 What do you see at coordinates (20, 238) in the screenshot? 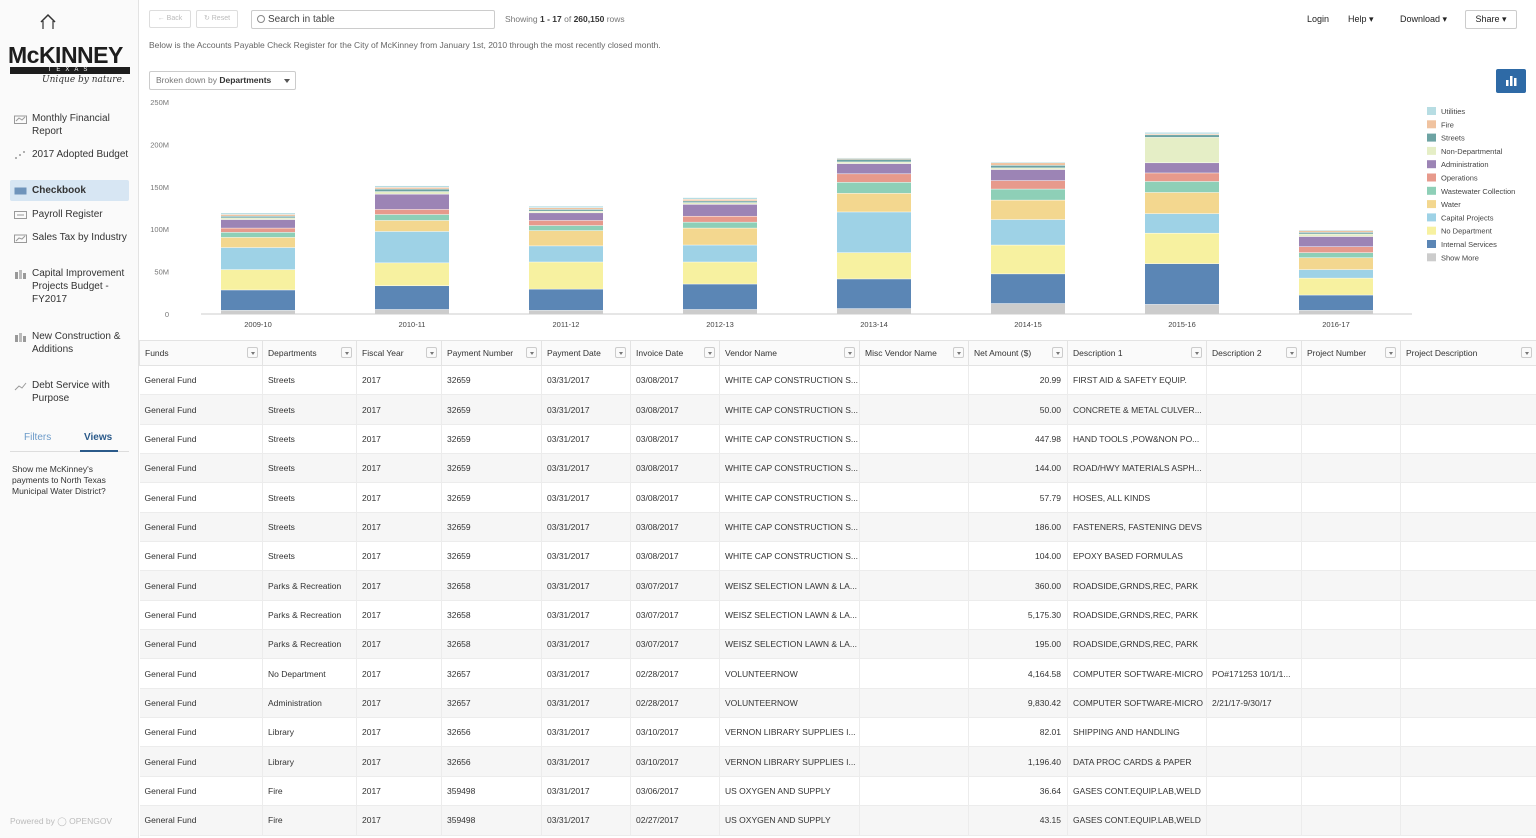
I see `chart-icon` at bounding box center [20, 238].